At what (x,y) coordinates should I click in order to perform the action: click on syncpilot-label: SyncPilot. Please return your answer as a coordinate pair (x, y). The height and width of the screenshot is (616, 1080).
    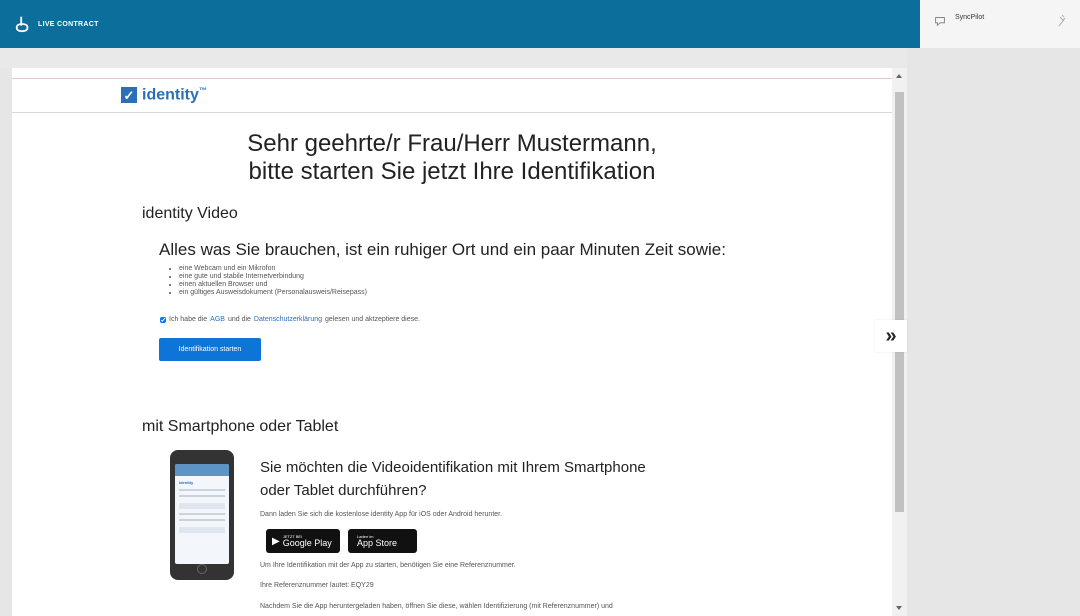
    Looking at the image, I should click on (970, 17).